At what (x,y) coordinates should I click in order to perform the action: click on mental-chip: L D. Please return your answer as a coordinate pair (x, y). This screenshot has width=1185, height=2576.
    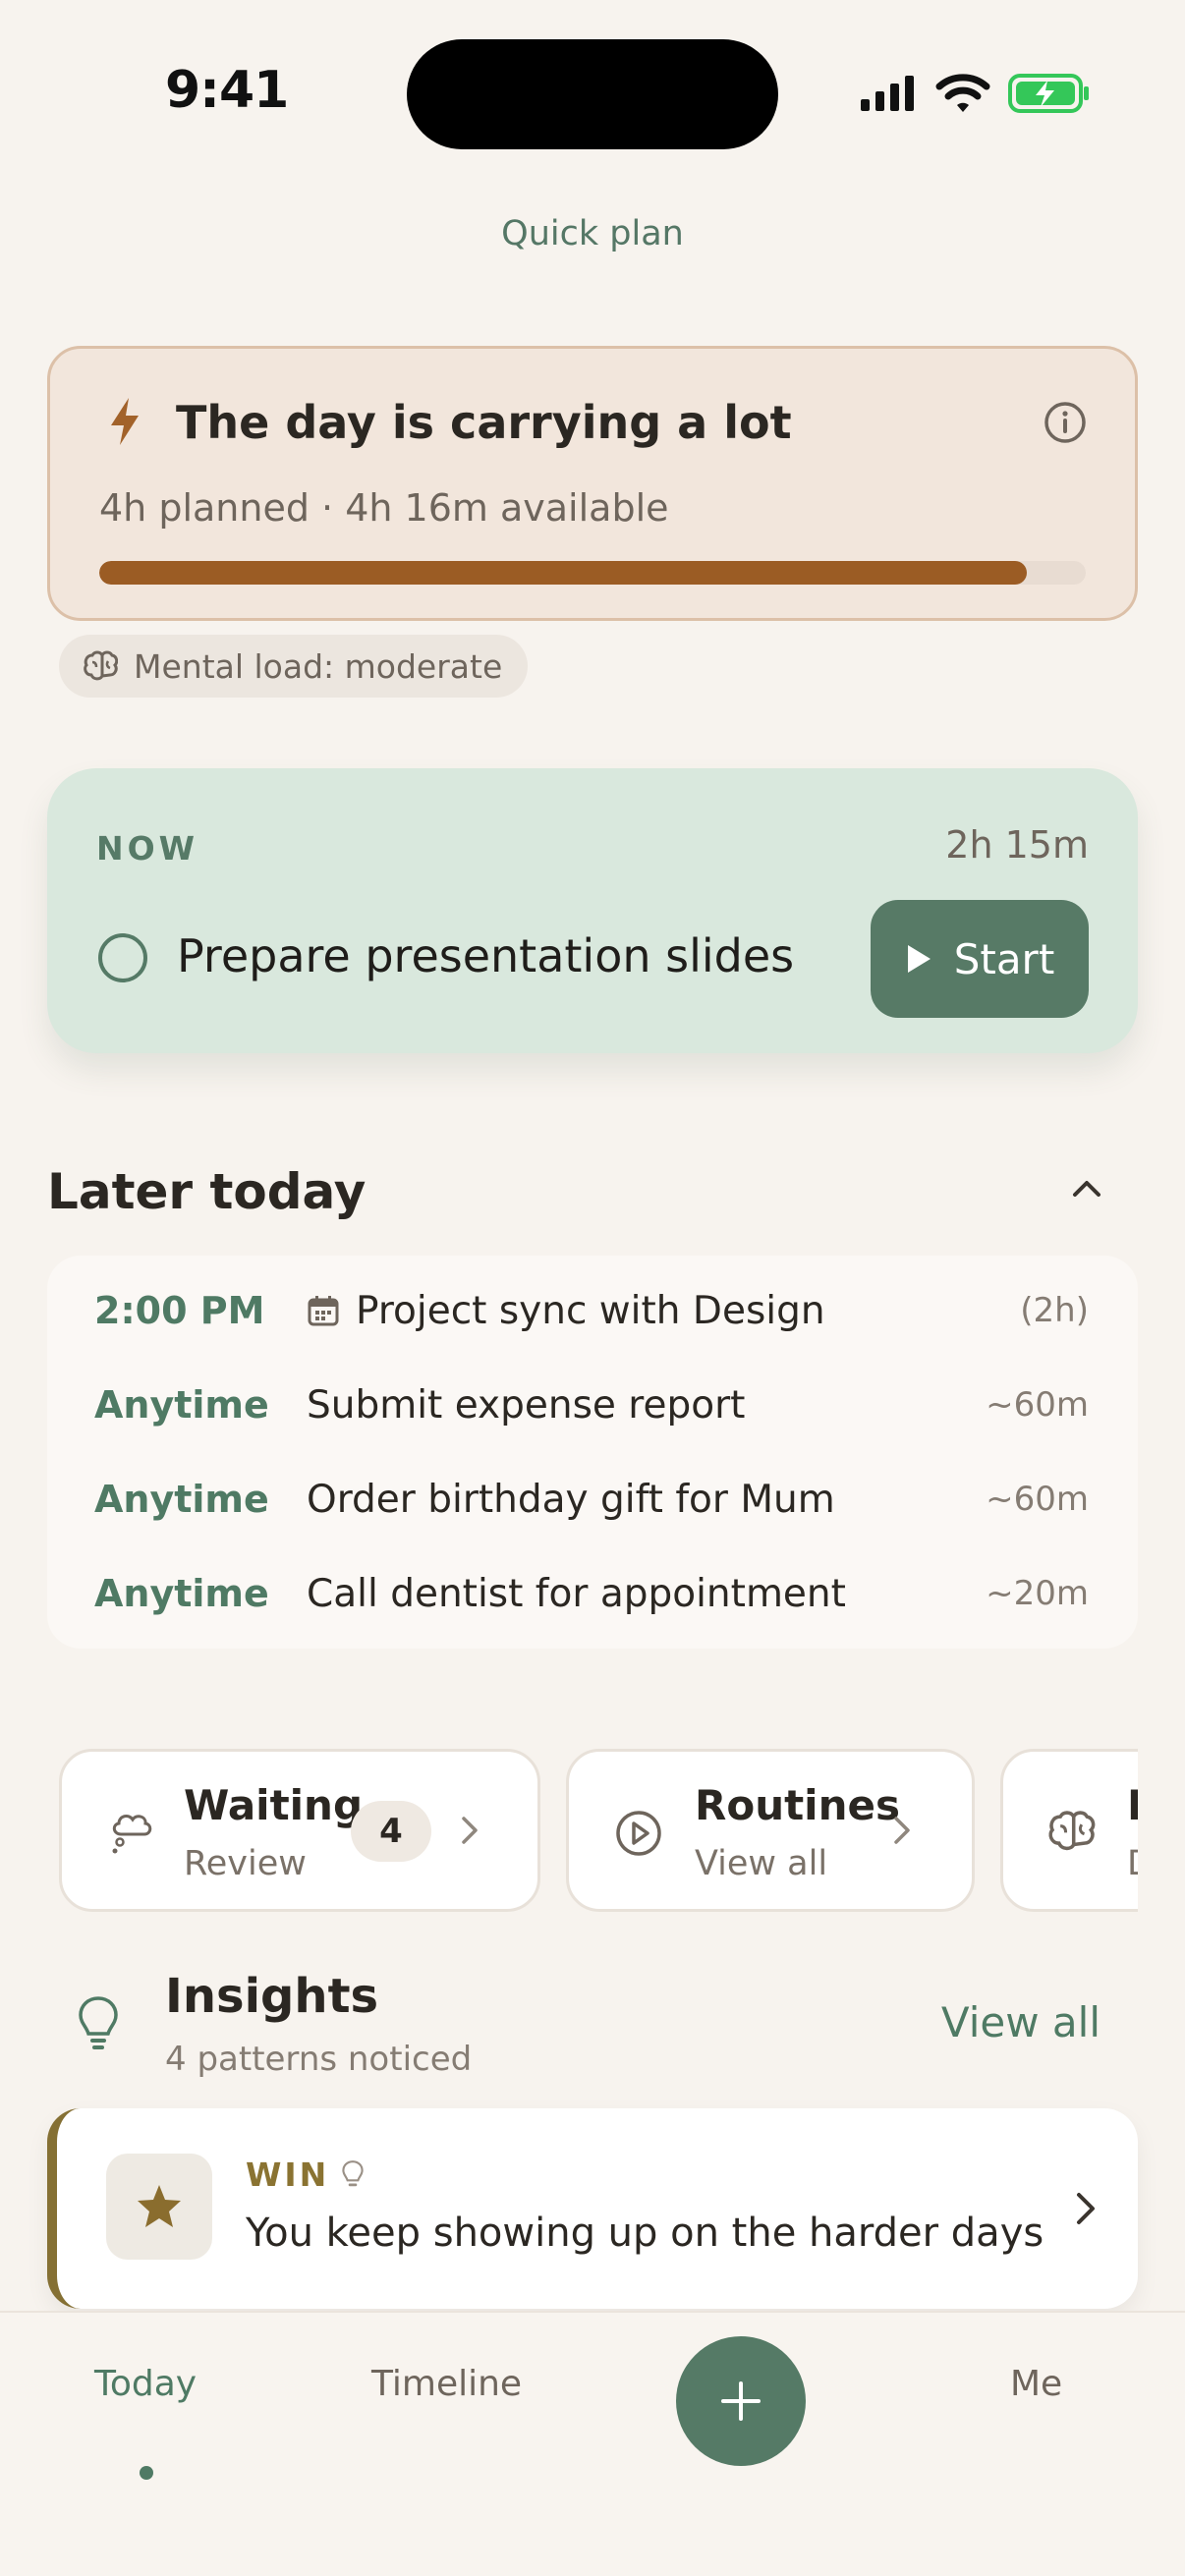
    Looking at the image, I should click on (1069, 1830).